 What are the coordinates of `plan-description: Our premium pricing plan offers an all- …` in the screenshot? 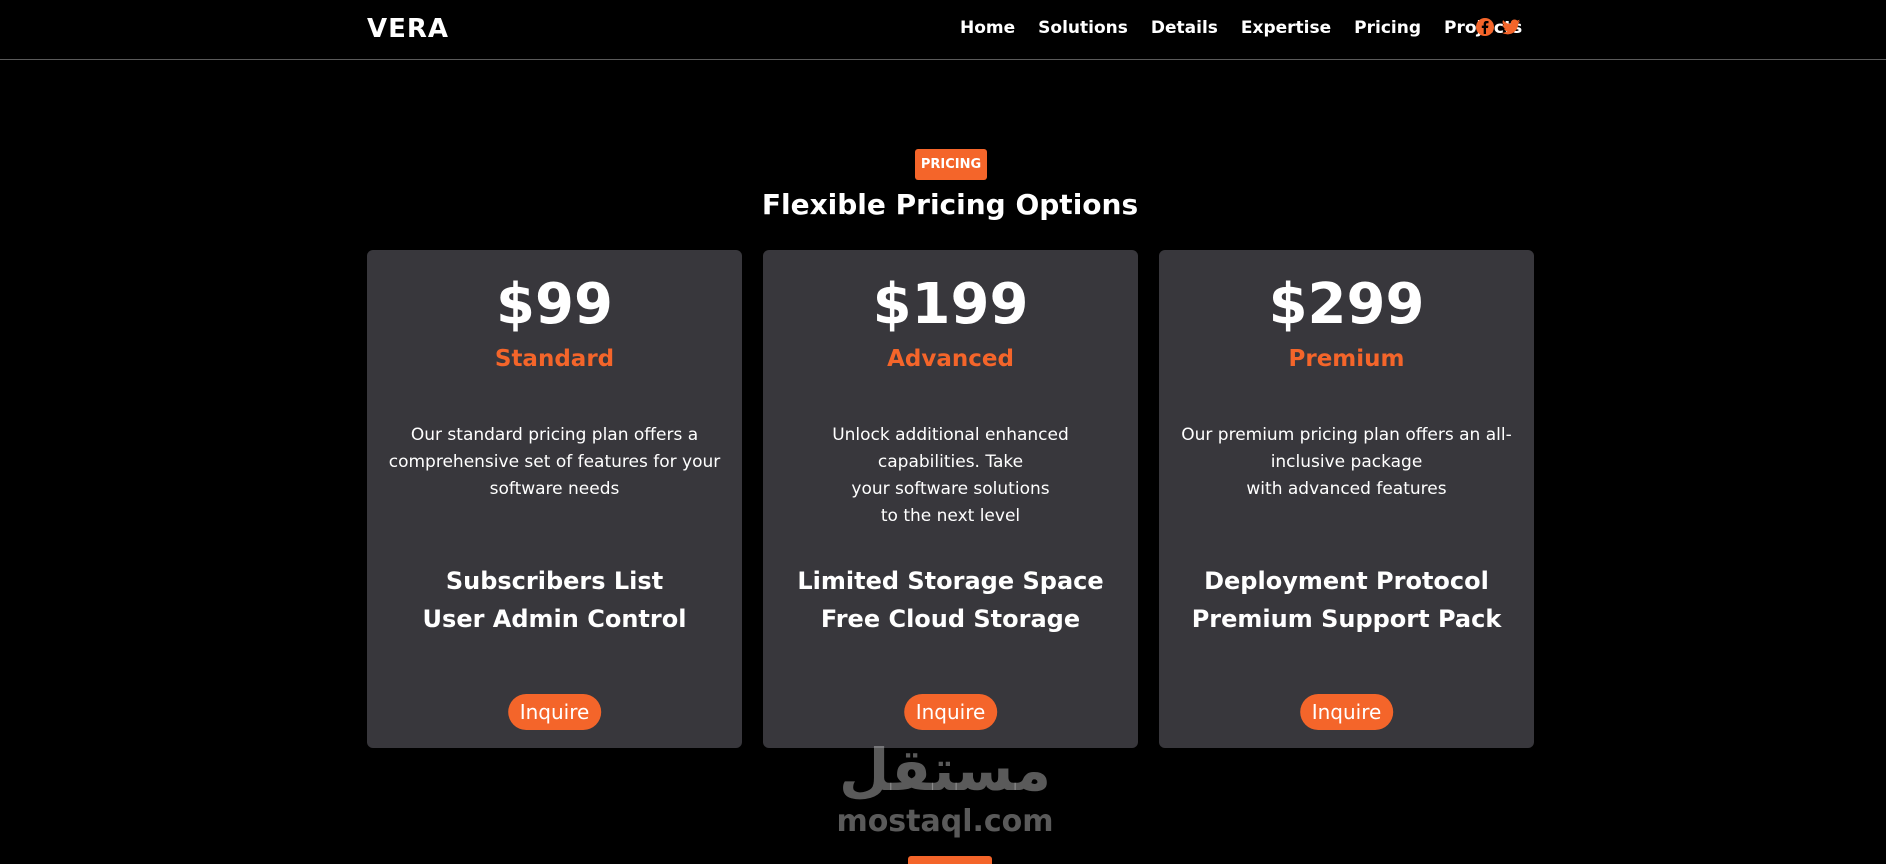 It's located at (1346, 462).